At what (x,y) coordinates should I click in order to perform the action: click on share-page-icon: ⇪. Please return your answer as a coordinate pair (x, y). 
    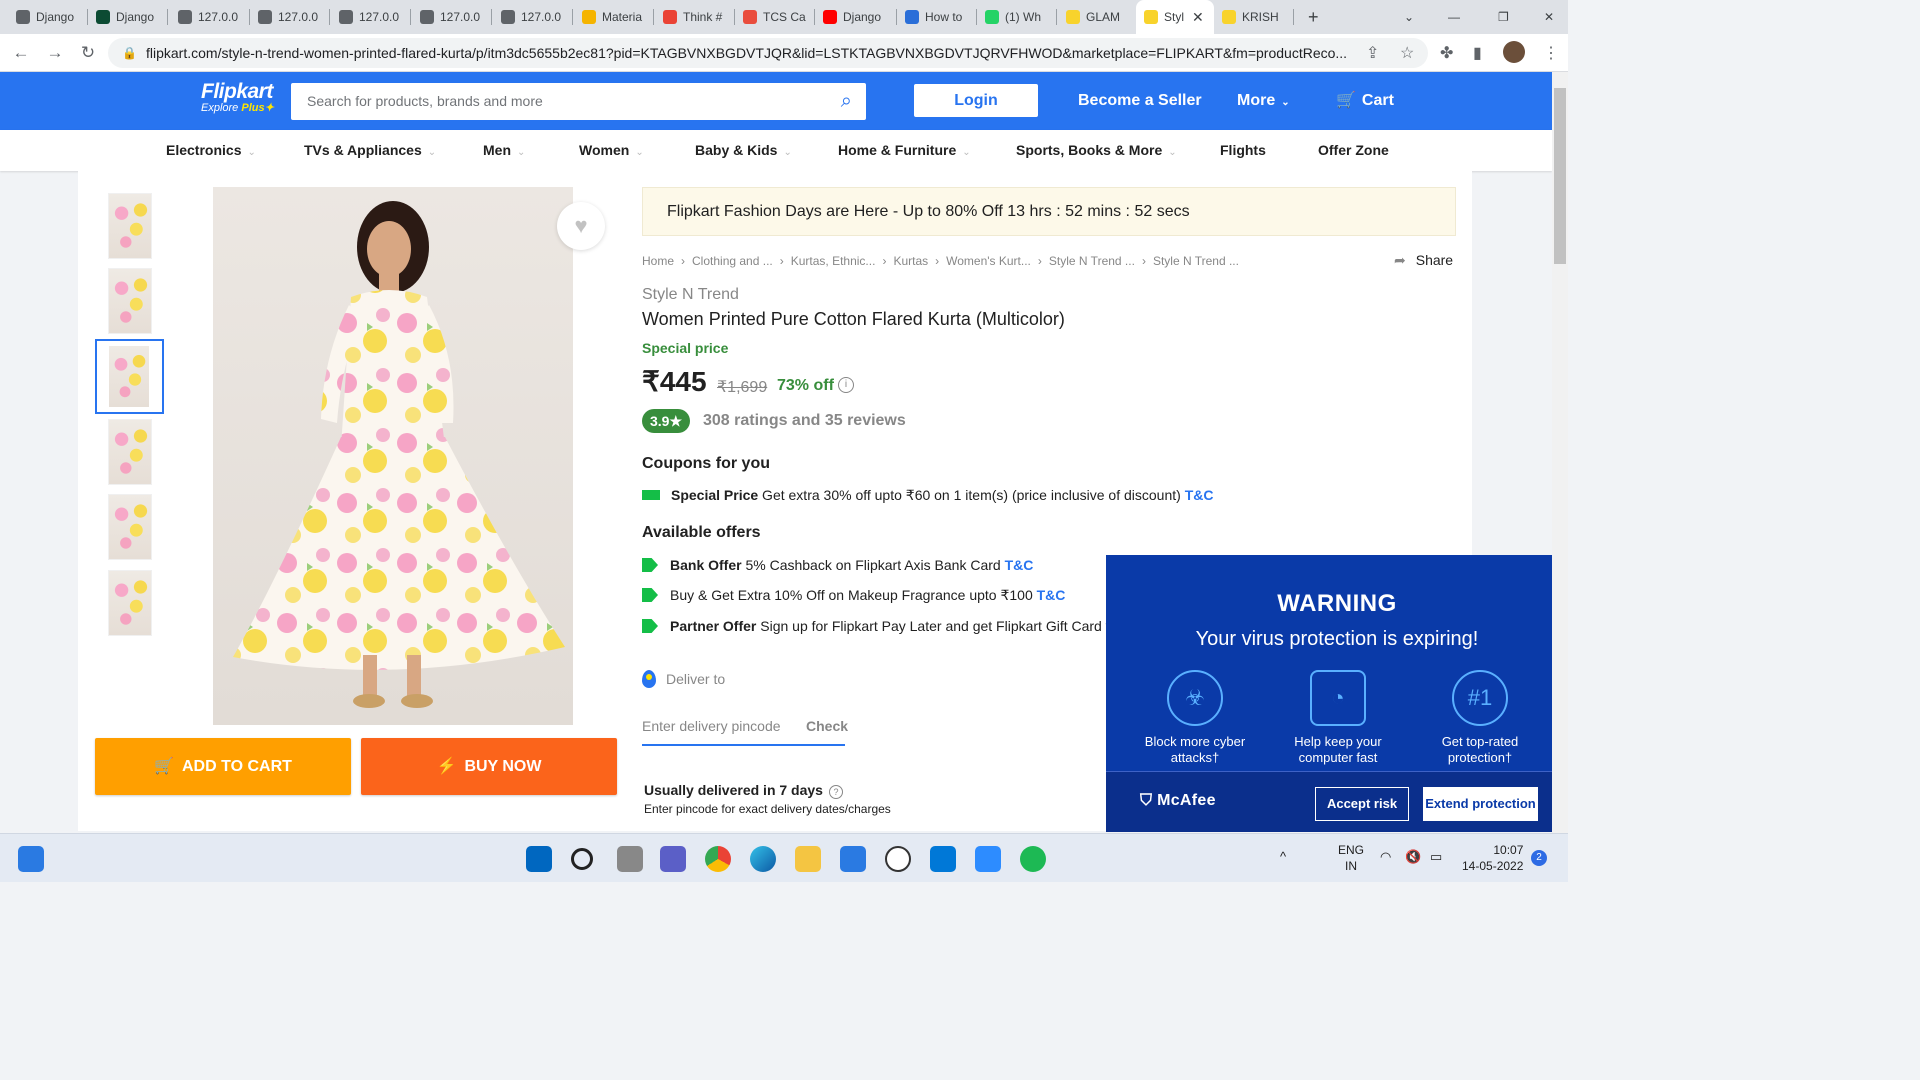
    Looking at the image, I should click on (1372, 53).